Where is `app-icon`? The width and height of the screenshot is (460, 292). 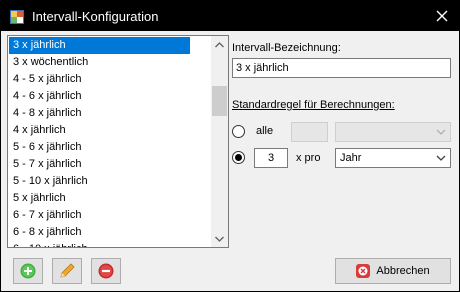 app-icon is located at coordinates (17, 17).